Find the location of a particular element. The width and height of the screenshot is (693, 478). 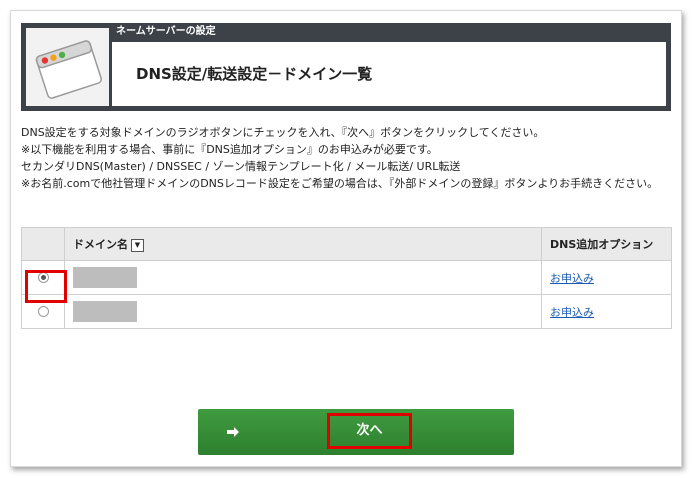

arrow-right-icon is located at coordinates (233, 432).